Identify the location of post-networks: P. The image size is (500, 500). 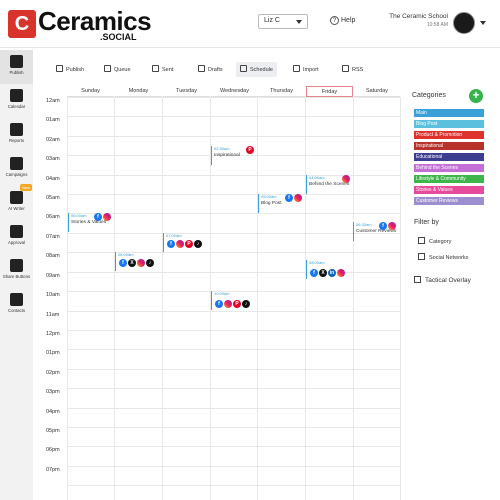
(250, 150).